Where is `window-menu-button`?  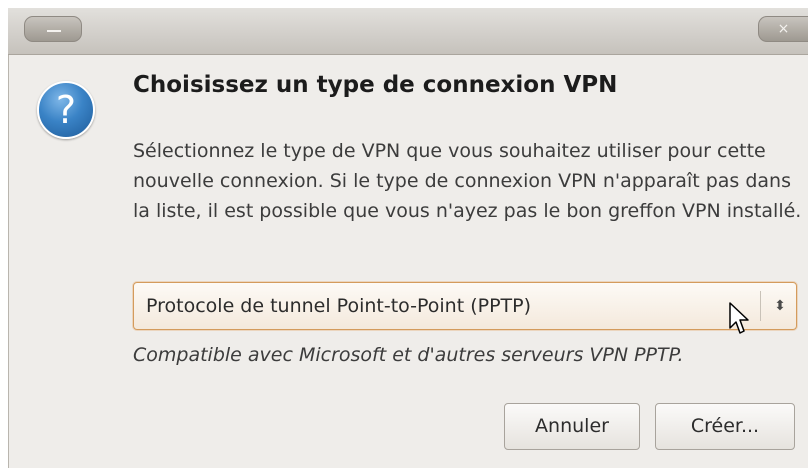
window-menu-button is located at coordinates (53, 29).